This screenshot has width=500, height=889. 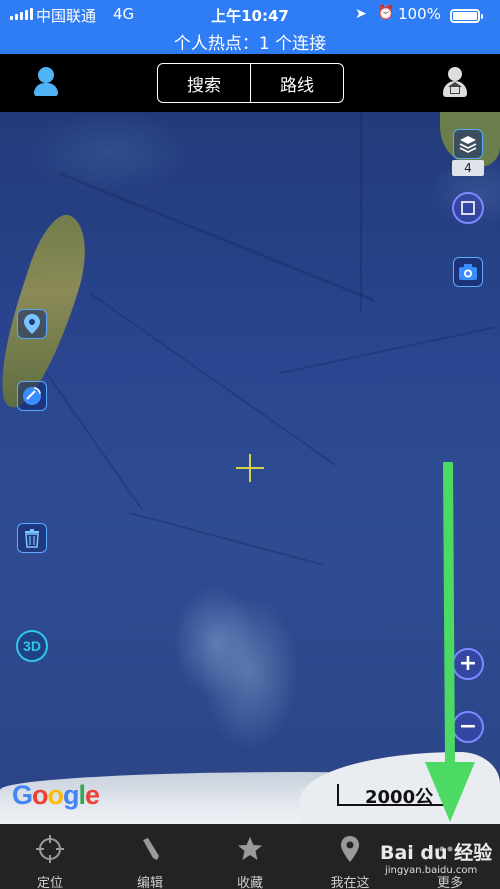 I want to click on hotspot-banner: 个人热点：1 个连接, so click(x=250, y=41).